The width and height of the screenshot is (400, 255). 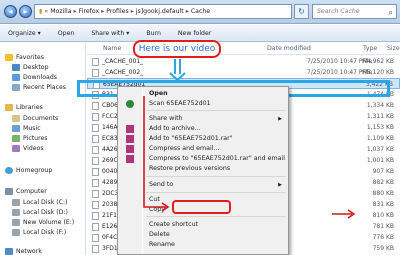 What do you see at coordinates (177, 49) in the screenshot?
I see `callout-label: Here is our video` at bounding box center [177, 49].